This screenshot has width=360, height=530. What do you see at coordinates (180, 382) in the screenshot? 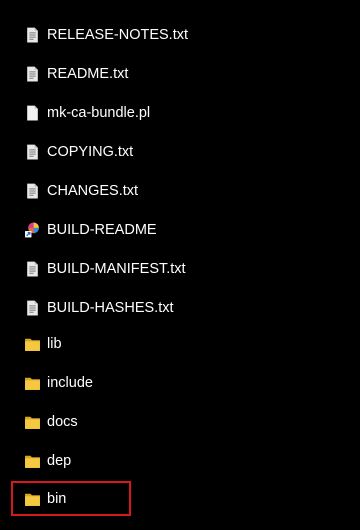
I see `folder-row-include: include` at bounding box center [180, 382].